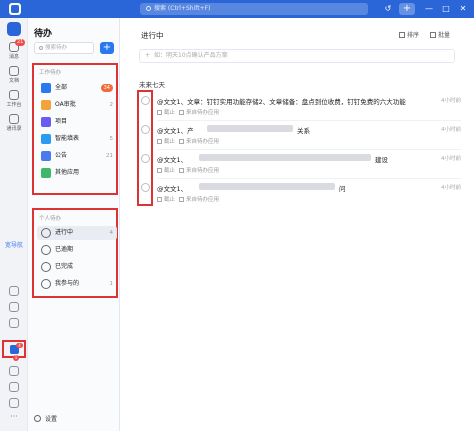 This screenshot has width=474, height=431. Describe the element at coordinates (407, 9) in the screenshot. I see `titlebar-add-button: +` at that location.